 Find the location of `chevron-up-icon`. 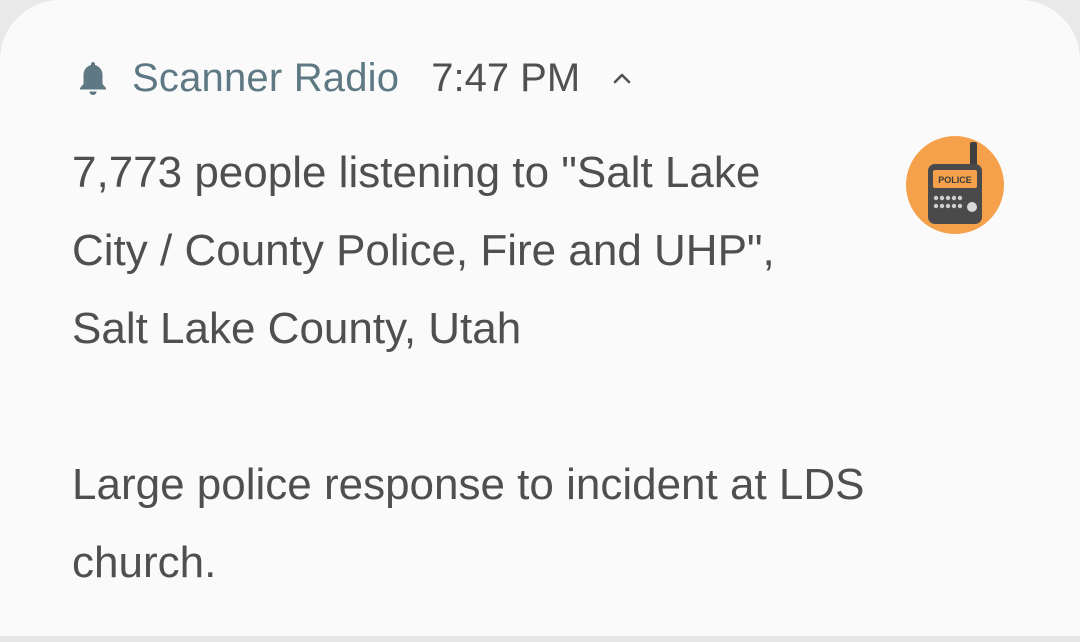

chevron-up-icon is located at coordinates (622, 78).